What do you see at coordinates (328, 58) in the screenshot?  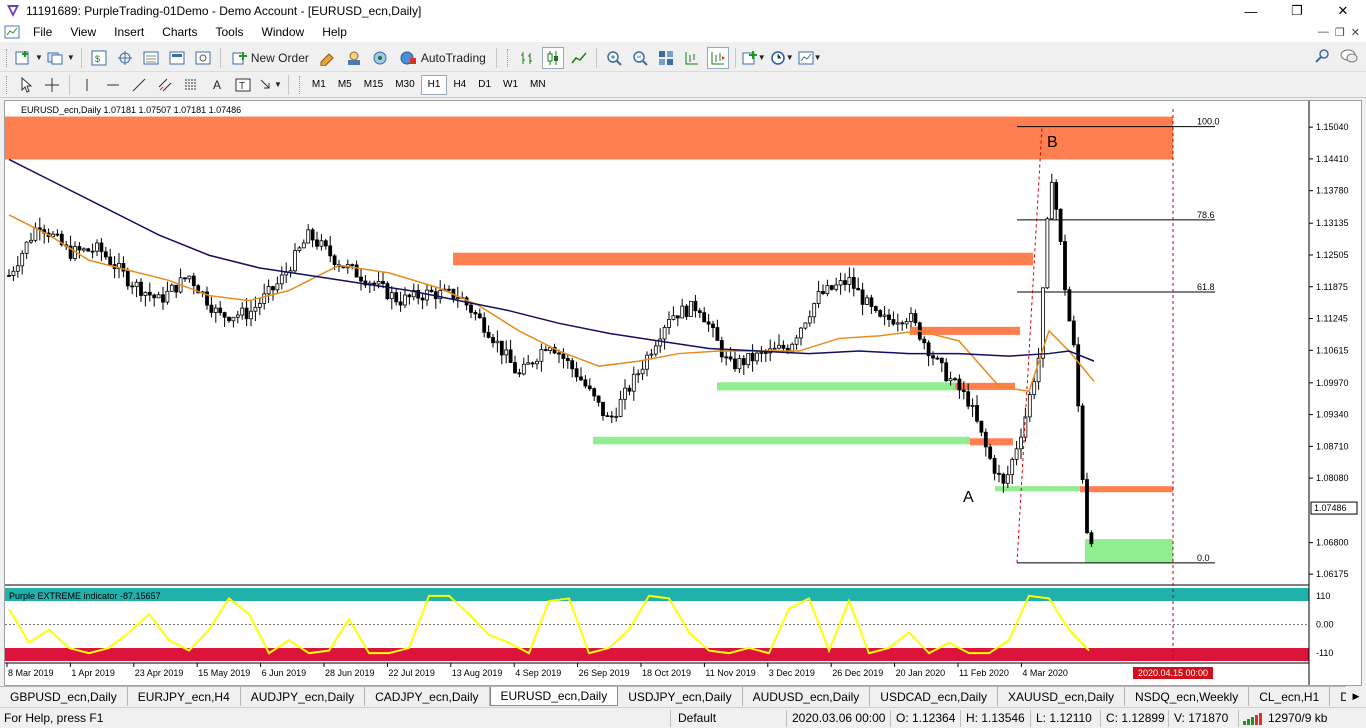 I see `metaeditor-icon` at bounding box center [328, 58].